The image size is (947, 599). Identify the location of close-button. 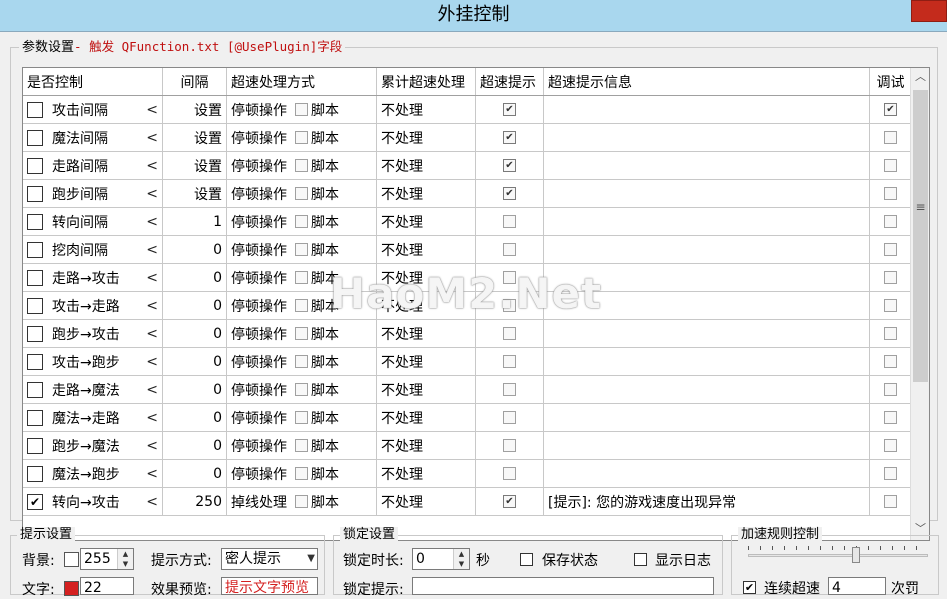
(929, 11).